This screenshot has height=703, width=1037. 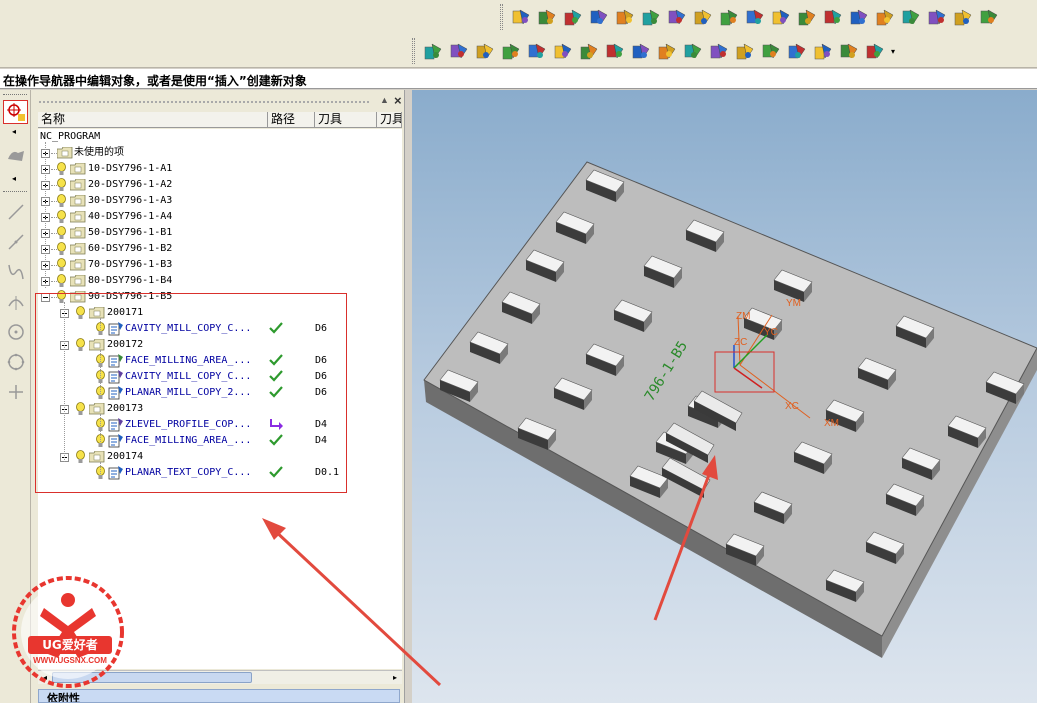 What do you see at coordinates (781, 17) in the screenshot?
I see `shop-doc-icon` at bounding box center [781, 17].